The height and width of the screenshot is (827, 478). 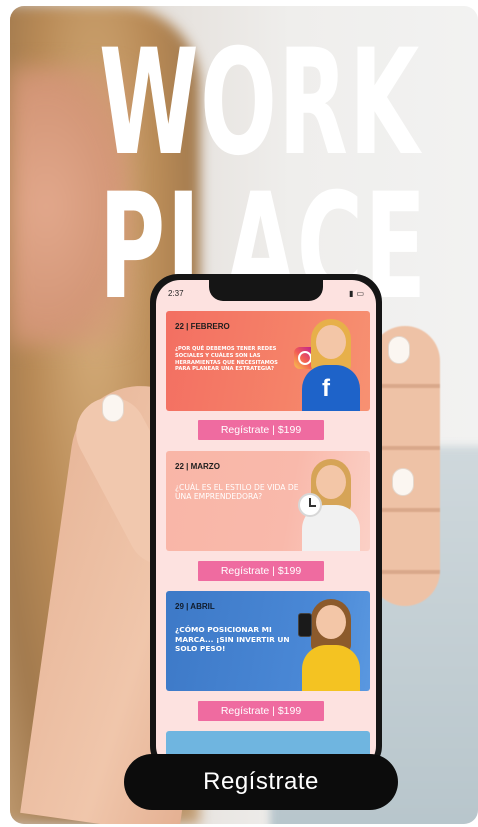 What do you see at coordinates (326, 388) in the screenshot?
I see `facebook-icon: f` at bounding box center [326, 388].